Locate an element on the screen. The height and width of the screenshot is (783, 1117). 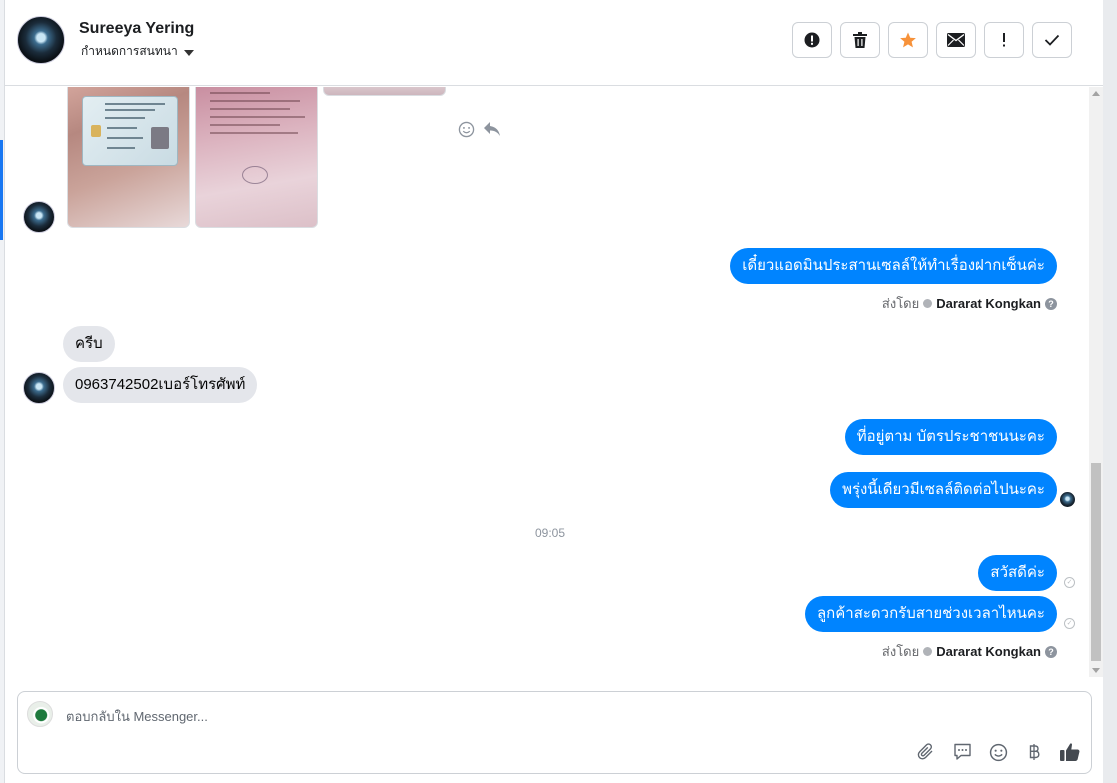
follow-up-button is located at coordinates (1004, 40).